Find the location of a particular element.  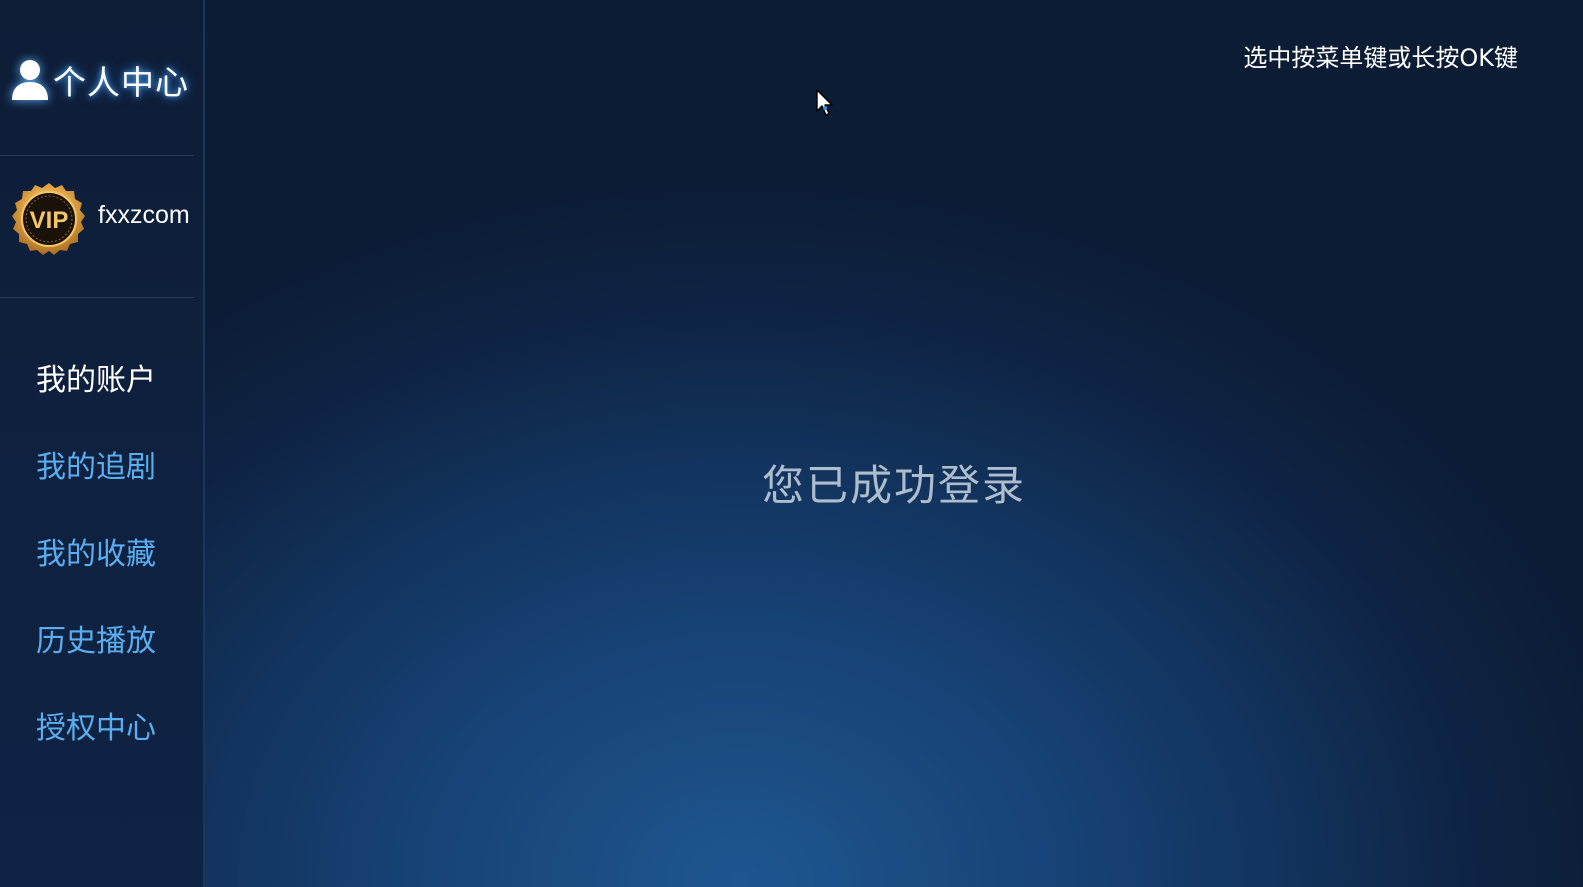

menu-key-hint: 选中按菜单键或长按OK键 is located at coordinates (1380, 58).